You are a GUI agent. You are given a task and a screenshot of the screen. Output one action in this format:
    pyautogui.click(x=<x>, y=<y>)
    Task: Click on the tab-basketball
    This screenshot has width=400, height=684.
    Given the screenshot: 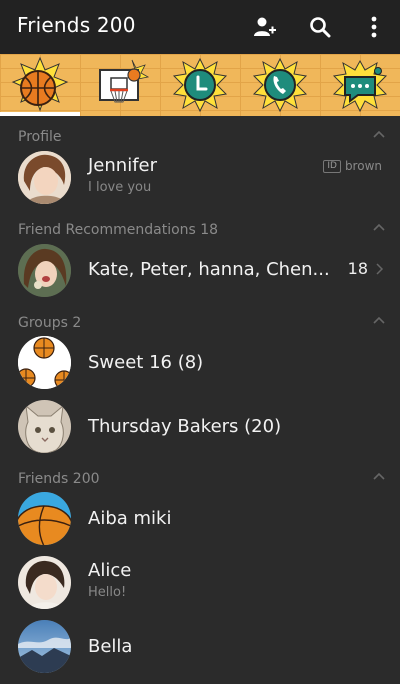 What is the action you would take?
    pyautogui.click(x=40, y=85)
    